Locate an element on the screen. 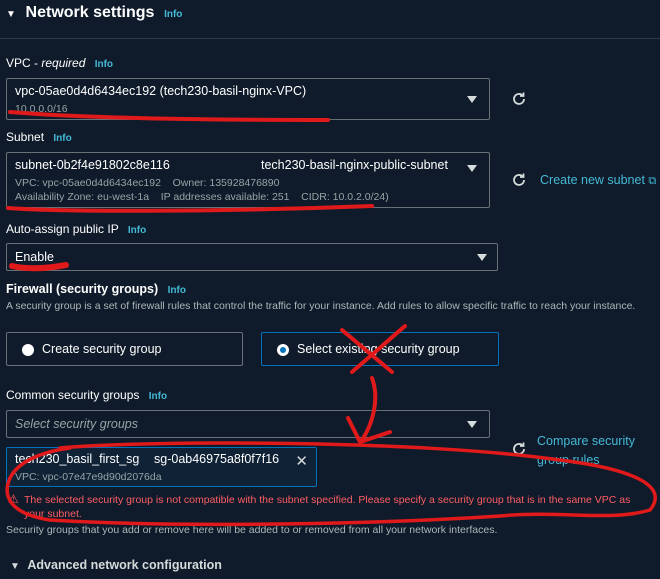 The height and width of the screenshot is (579, 660). expand-triangle-icon: ▼ is located at coordinates (15, 566).